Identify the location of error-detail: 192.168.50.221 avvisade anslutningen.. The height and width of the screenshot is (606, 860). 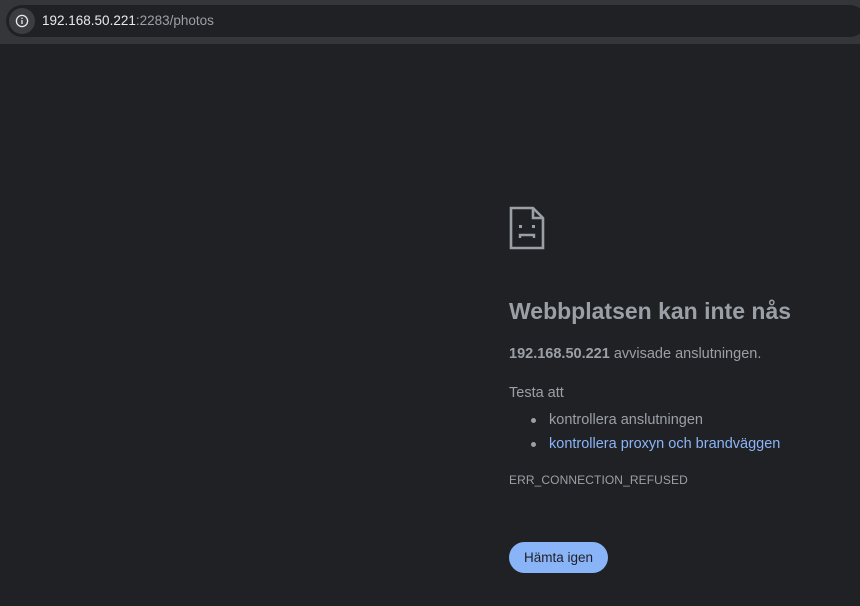
(635, 354).